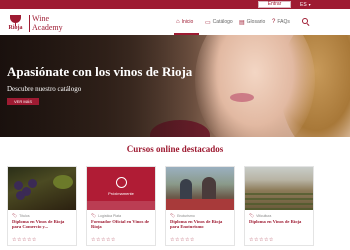  I want to click on image-ribbon, so click(121, 205).